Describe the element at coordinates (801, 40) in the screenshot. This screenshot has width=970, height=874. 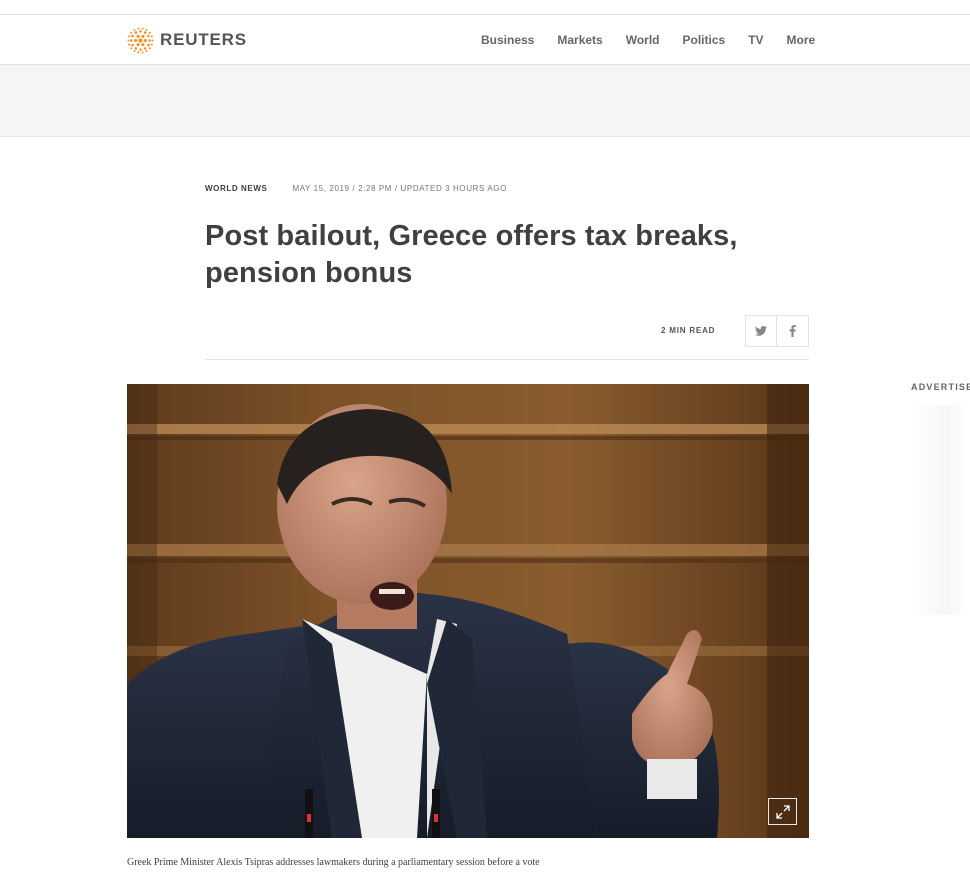
I see `nav-item-more: More` at that location.